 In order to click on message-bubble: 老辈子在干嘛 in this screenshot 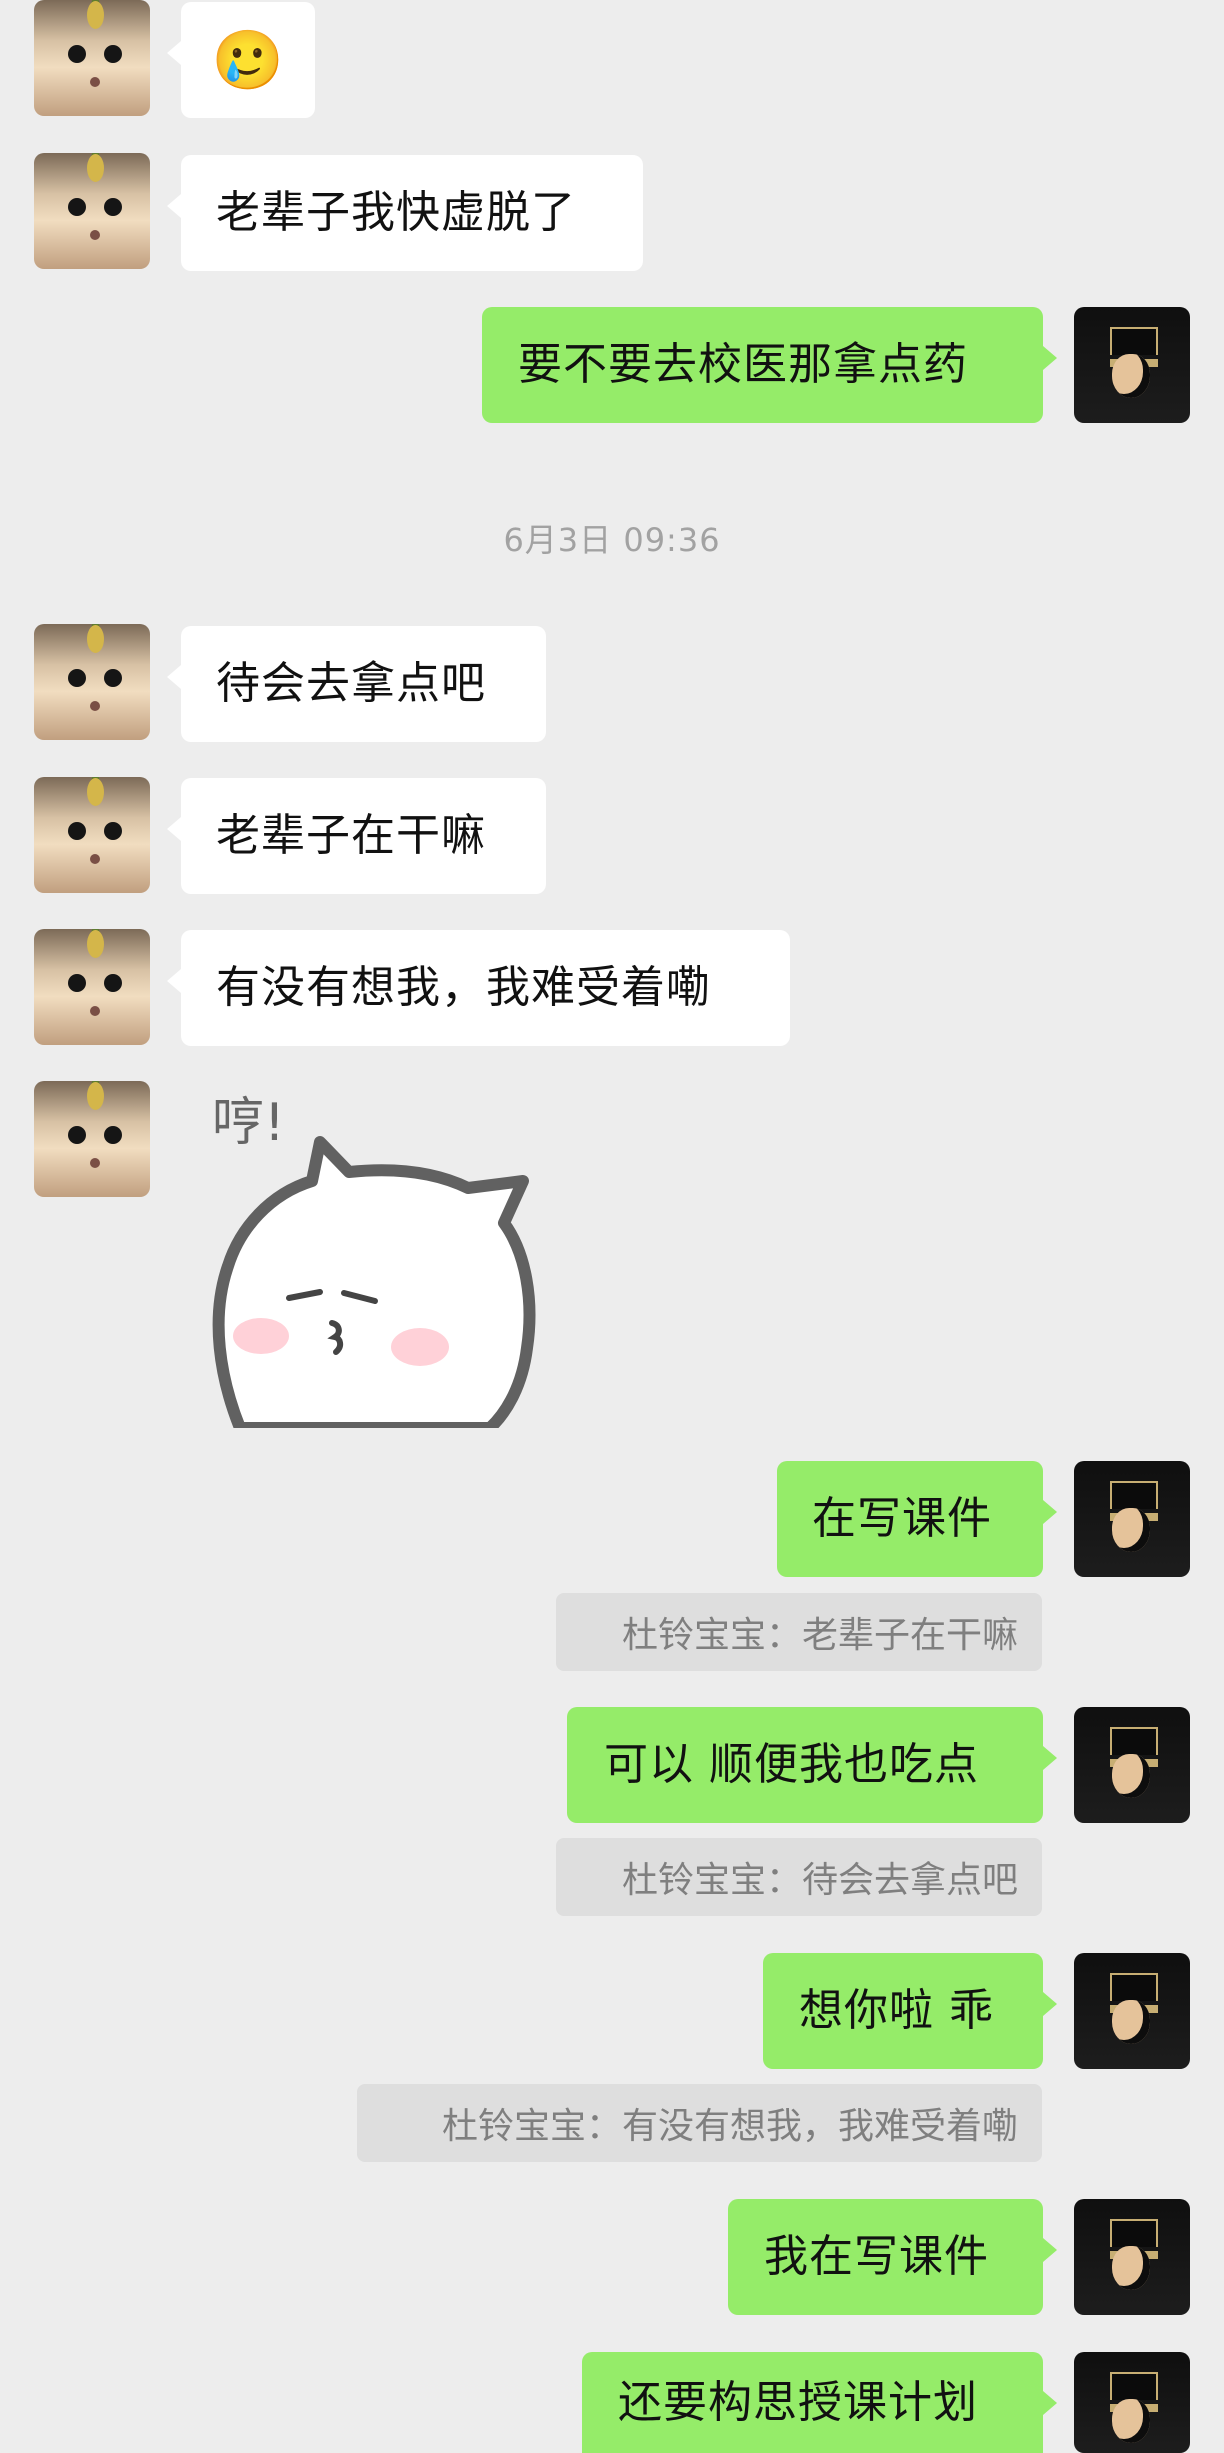, I will do `click(356, 836)`.